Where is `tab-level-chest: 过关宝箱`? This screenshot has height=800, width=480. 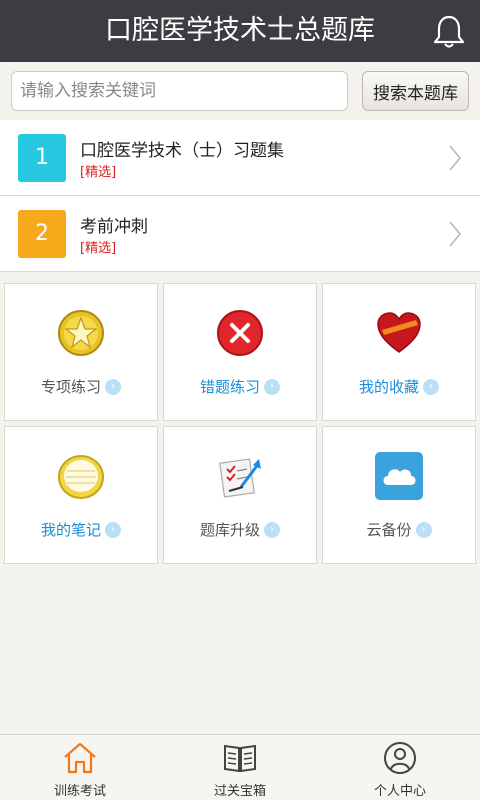 tab-level-chest: 过关宝箱 is located at coordinates (240, 767).